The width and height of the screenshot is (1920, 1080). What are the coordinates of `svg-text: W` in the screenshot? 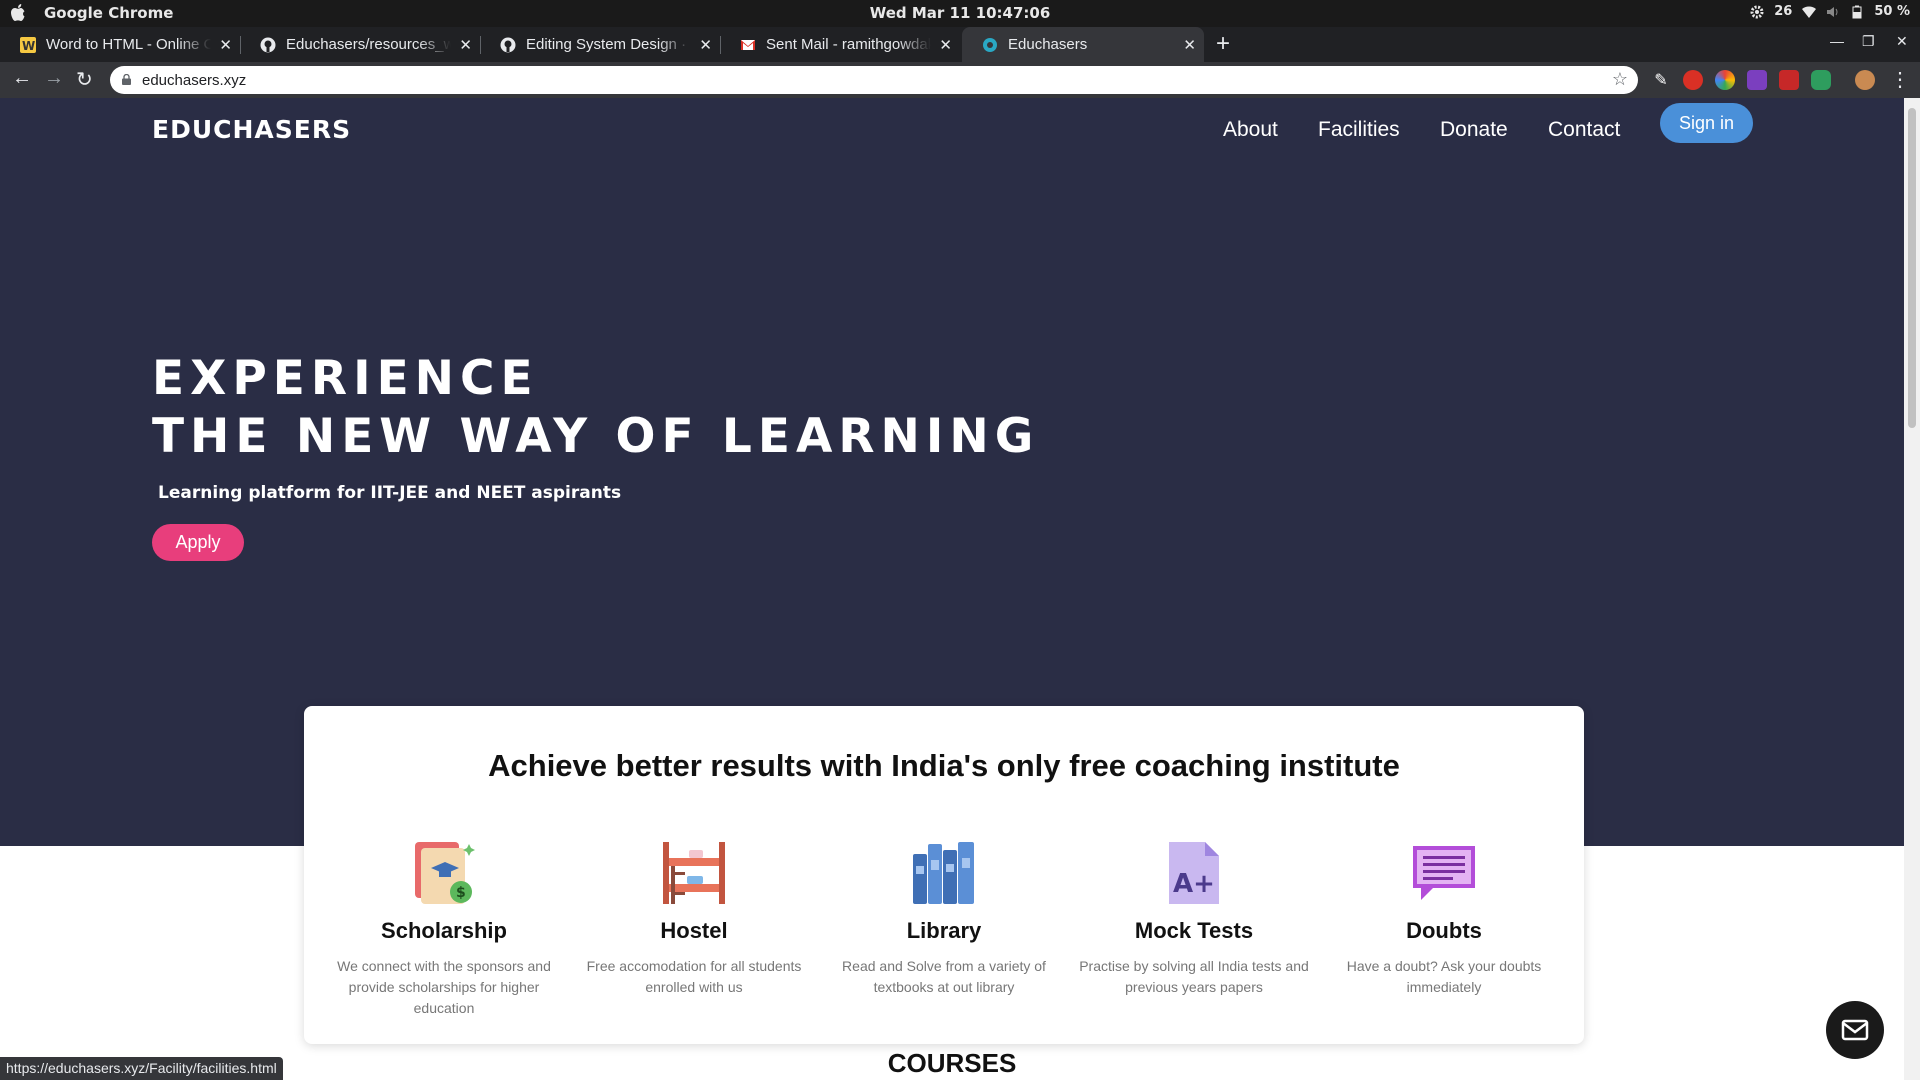 It's located at (28, 46).